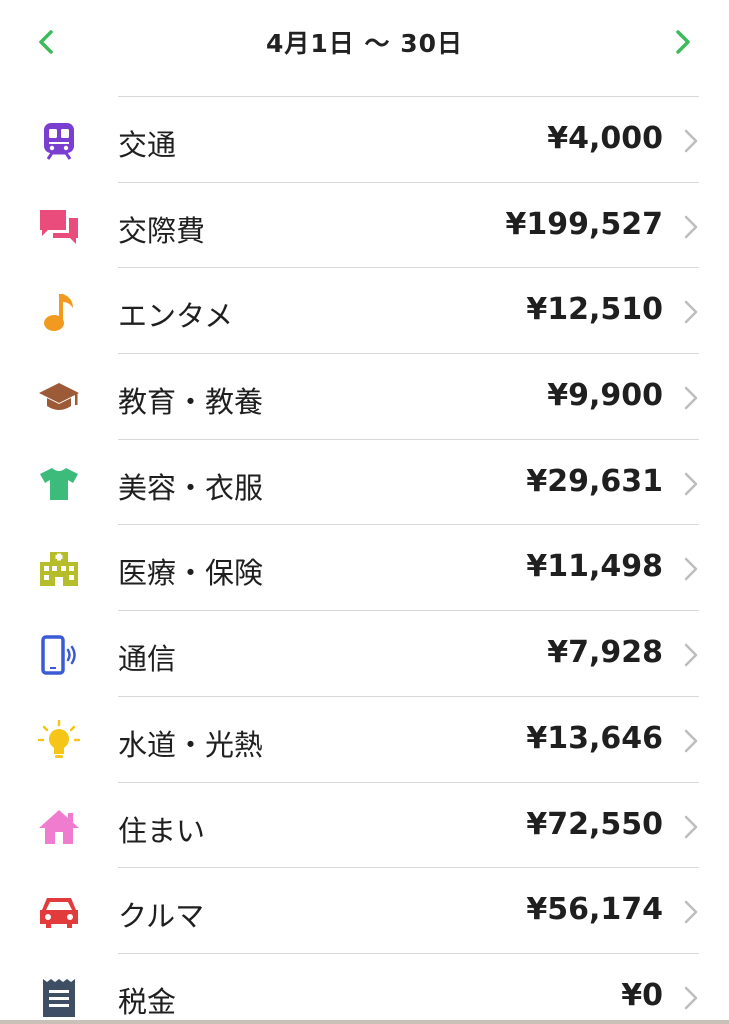  Describe the element at coordinates (364, 483) in the screenshot. I see `category-row-beauty-clothing: 美容・衣服 ¥29,631` at that location.